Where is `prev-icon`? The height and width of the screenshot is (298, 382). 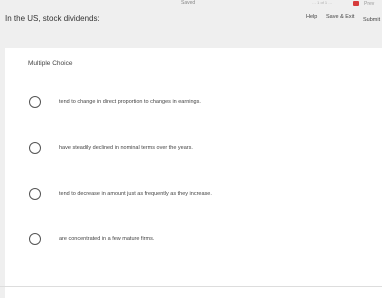
prev-icon is located at coordinates (356, 3).